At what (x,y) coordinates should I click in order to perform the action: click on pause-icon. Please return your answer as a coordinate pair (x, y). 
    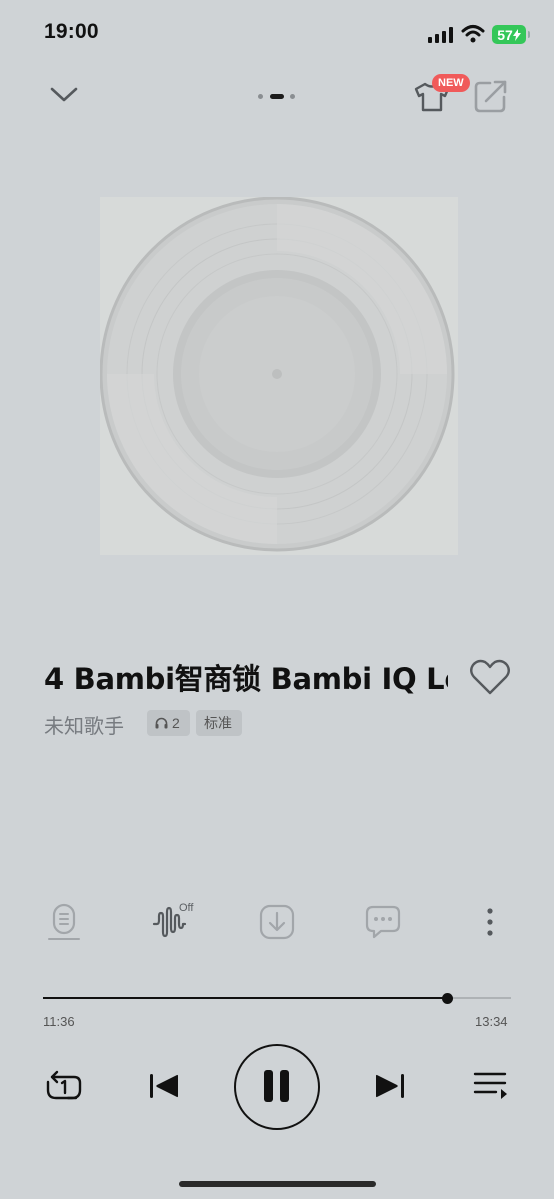
    Looking at the image, I should click on (276, 1086).